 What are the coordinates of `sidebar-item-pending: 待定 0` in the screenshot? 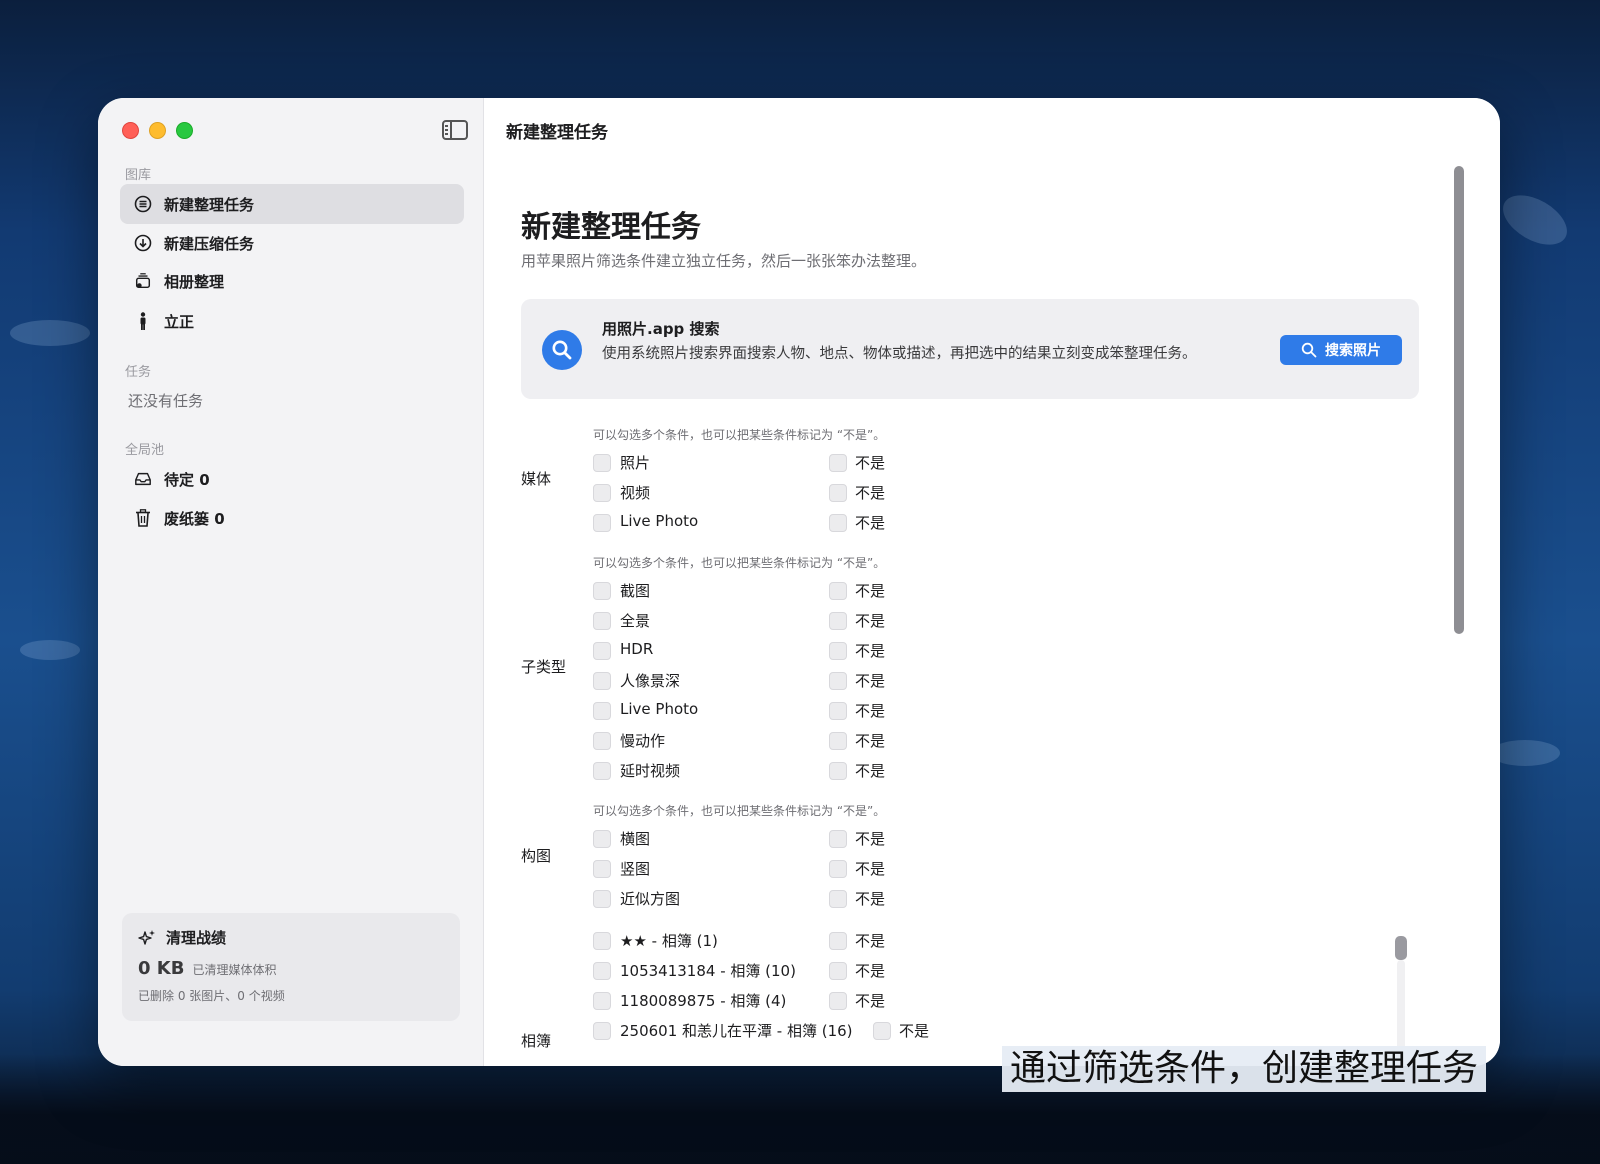 It's located at (292, 479).